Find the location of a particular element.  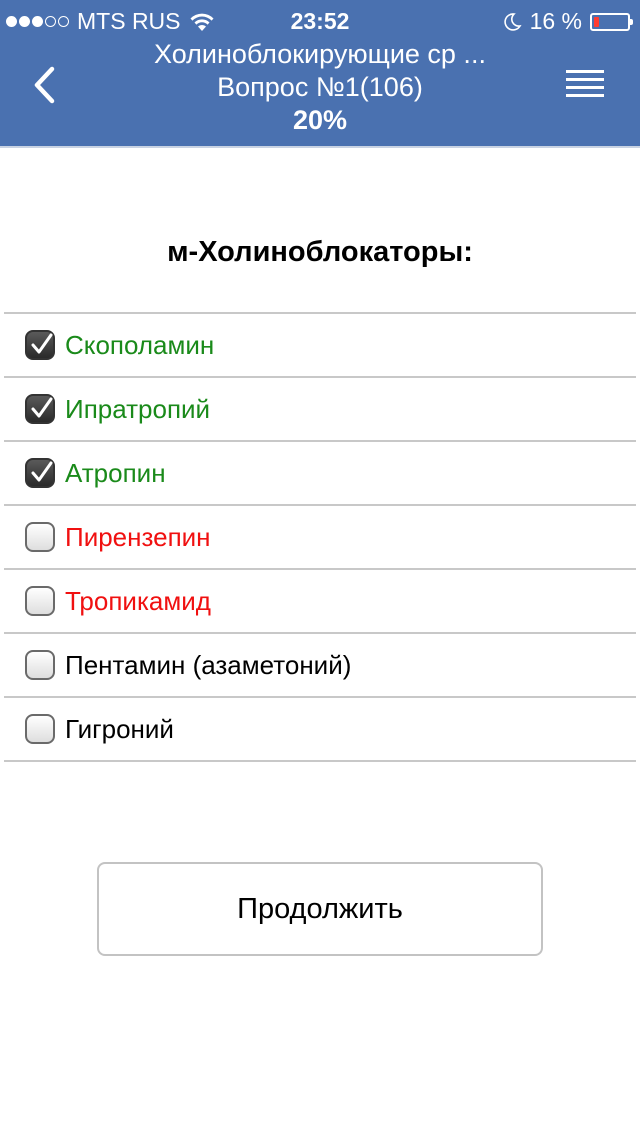

battery-level-fill is located at coordinates (596, 21).